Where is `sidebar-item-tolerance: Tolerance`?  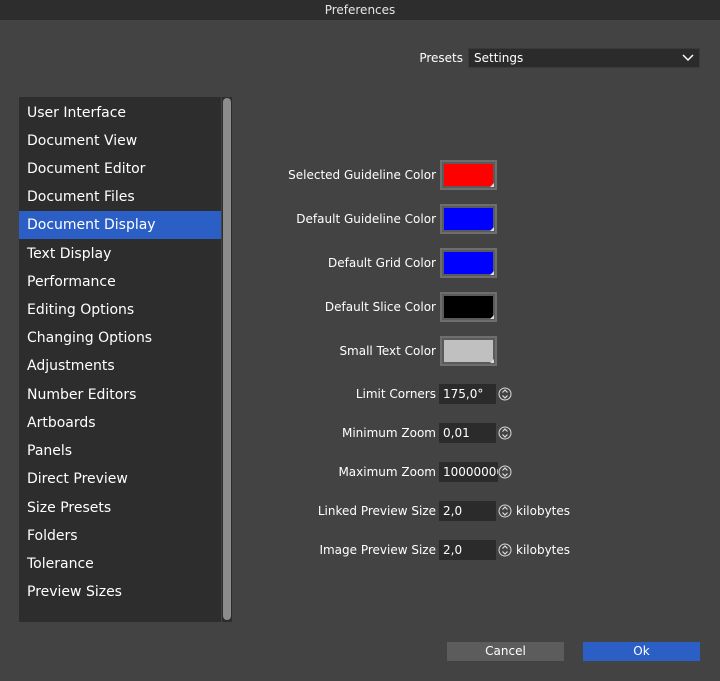
sidebar-item-tolerance: Tolerance is located at coordinates (120, 564).